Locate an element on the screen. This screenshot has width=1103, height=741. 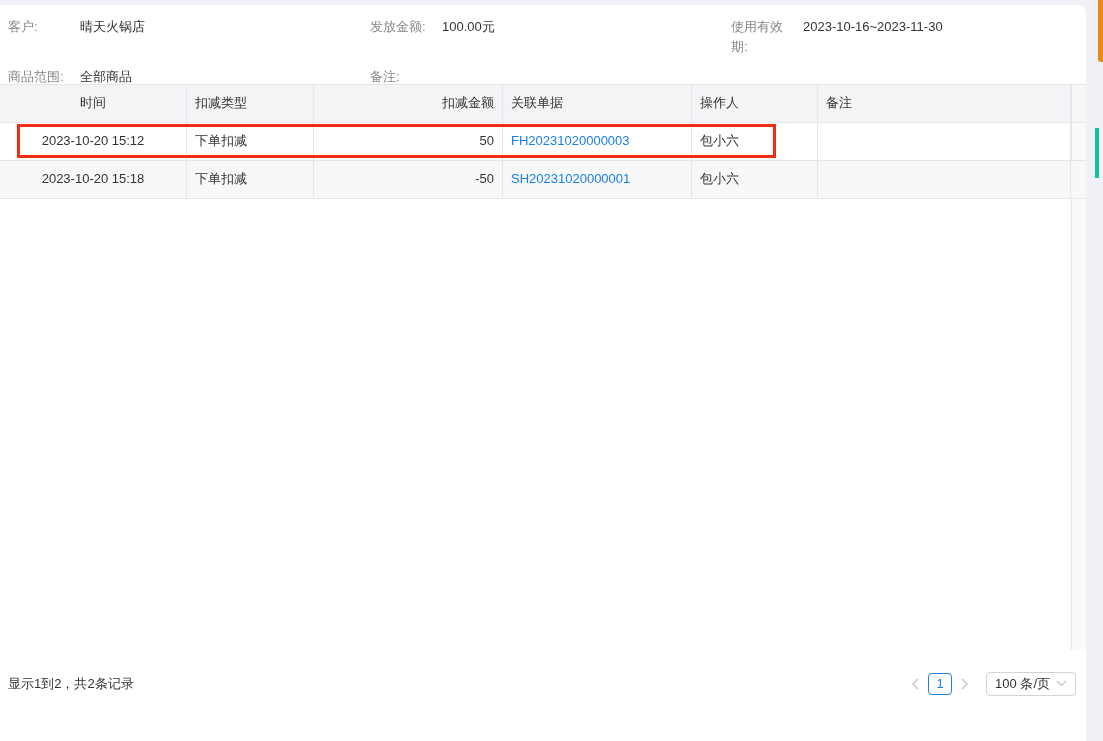
page-button: 1 is located at coordinates (940, 683).